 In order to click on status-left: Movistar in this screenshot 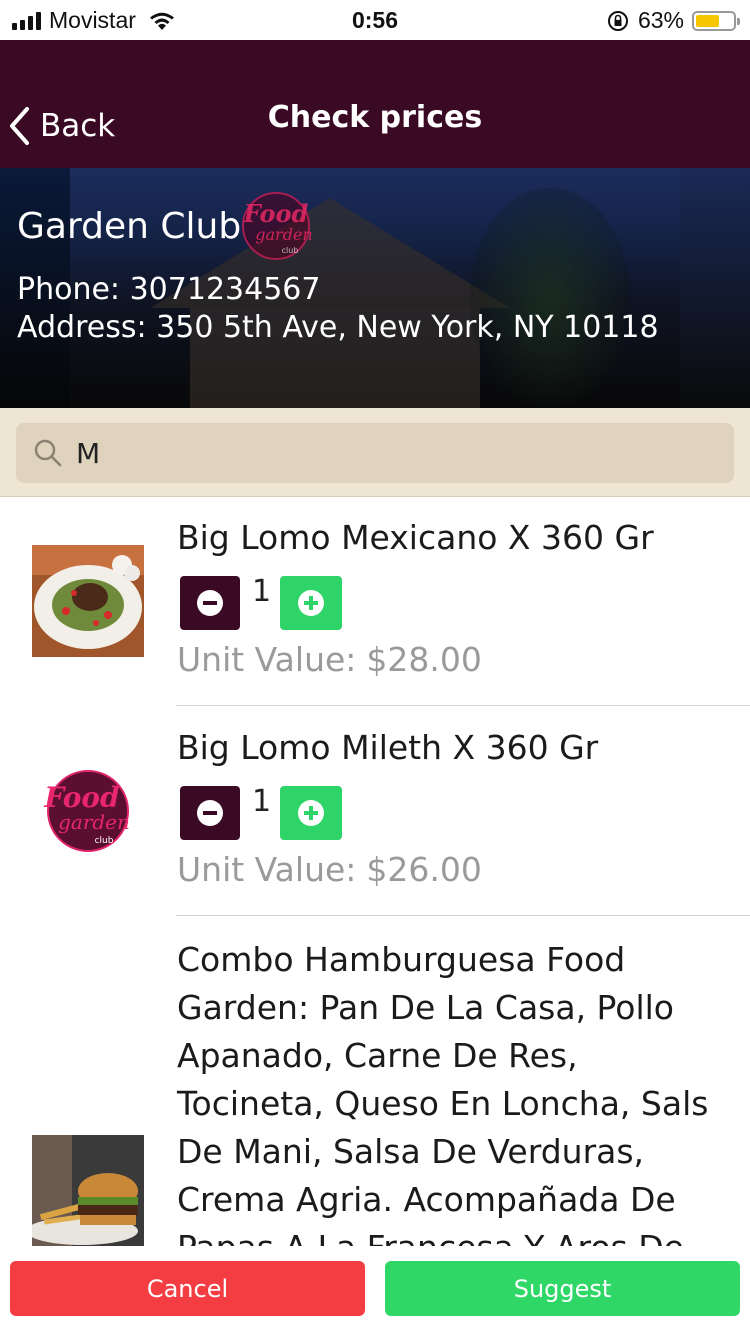, I will do `click(94, 20)`.